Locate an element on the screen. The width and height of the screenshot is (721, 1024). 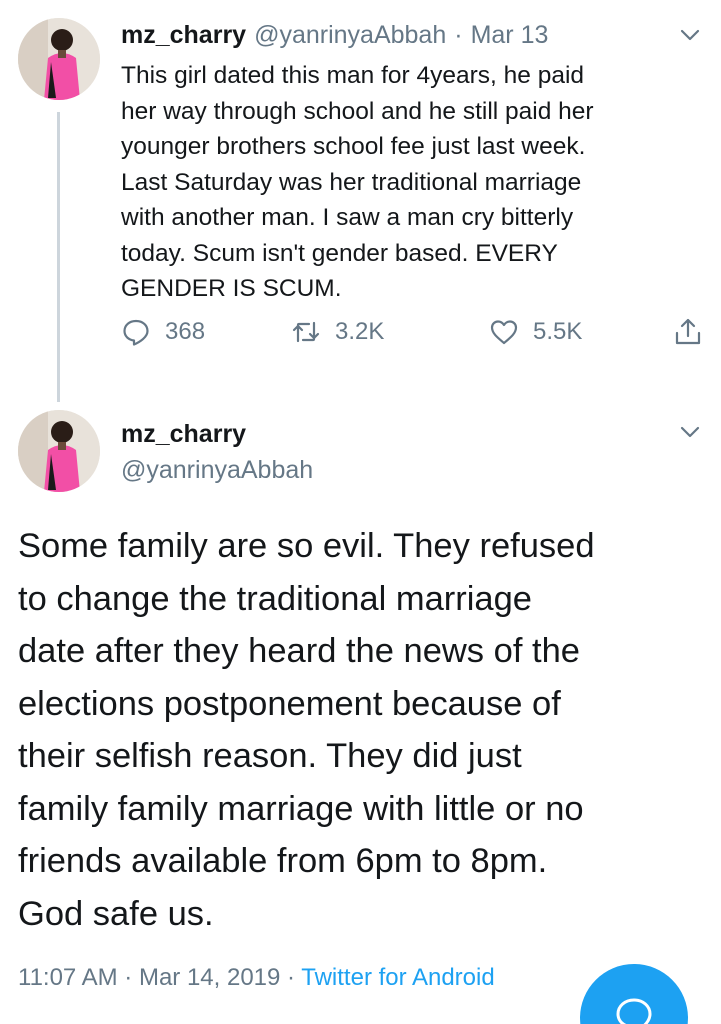
like-button: 5.5K is located at coordinates (535, 332).